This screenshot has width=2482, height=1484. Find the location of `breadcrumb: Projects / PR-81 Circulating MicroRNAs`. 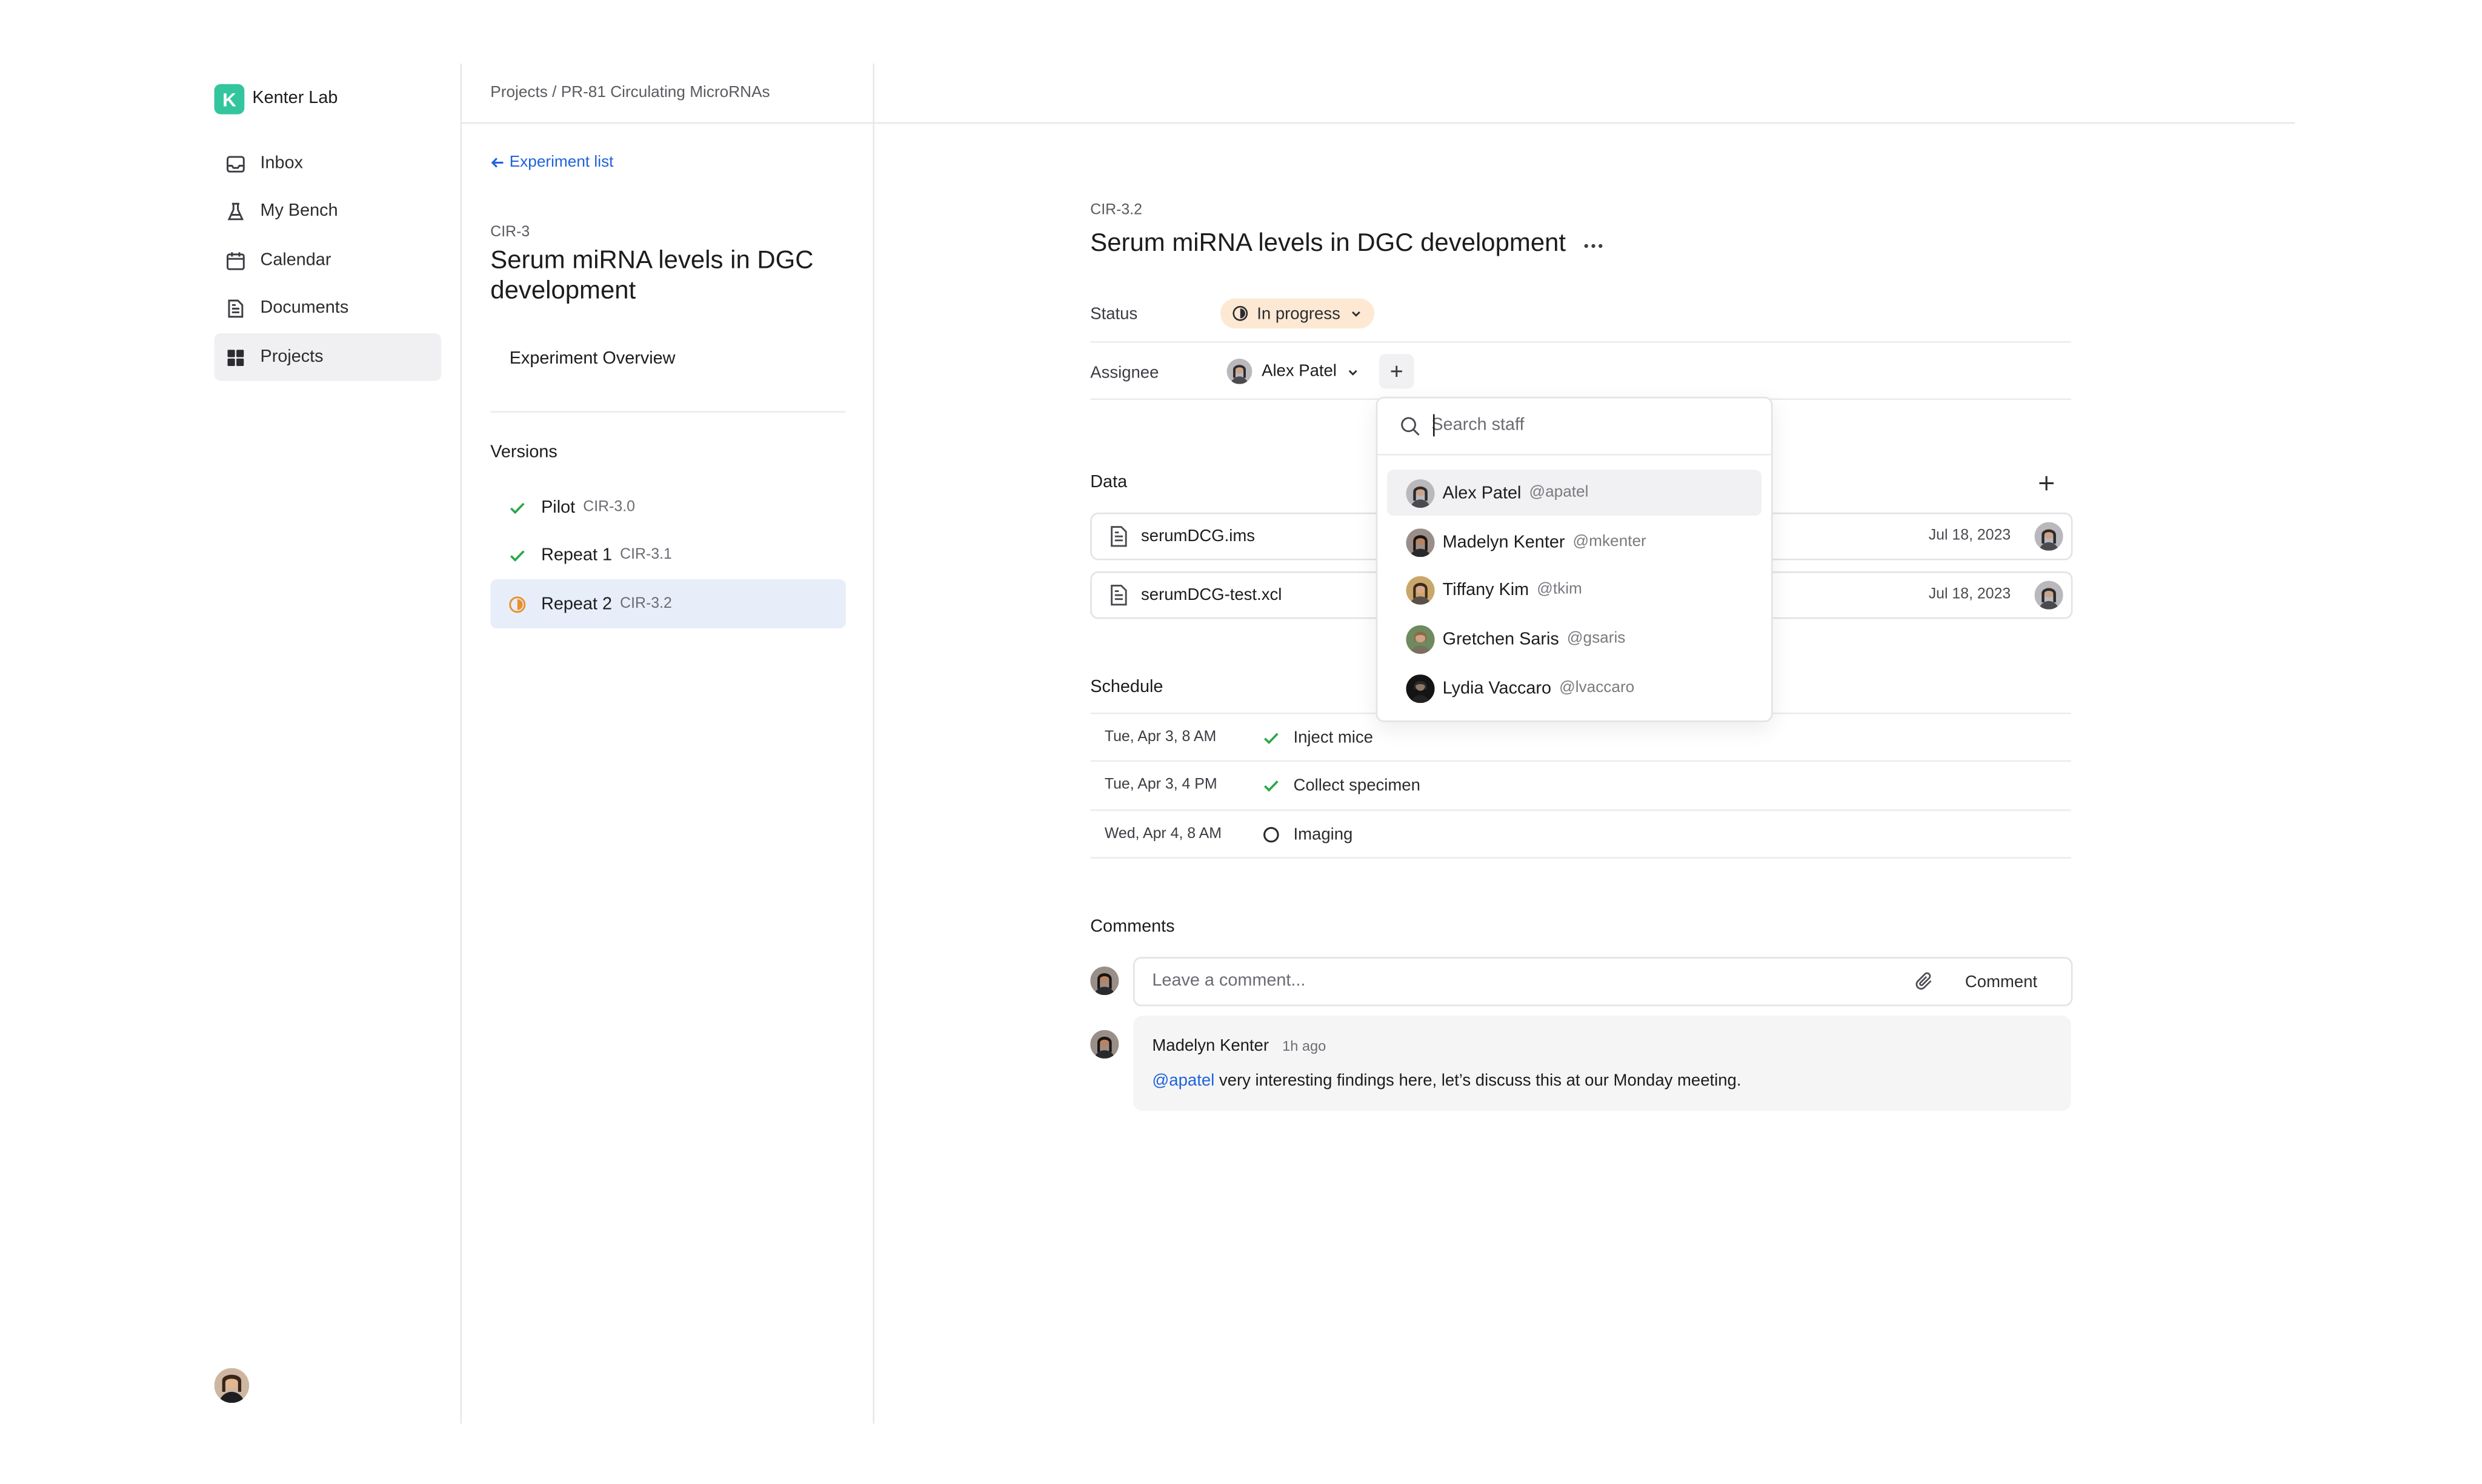

breadcrumb: Projects / PR-81 Circulating MicroRNAs is located at coordinates (630, 93).